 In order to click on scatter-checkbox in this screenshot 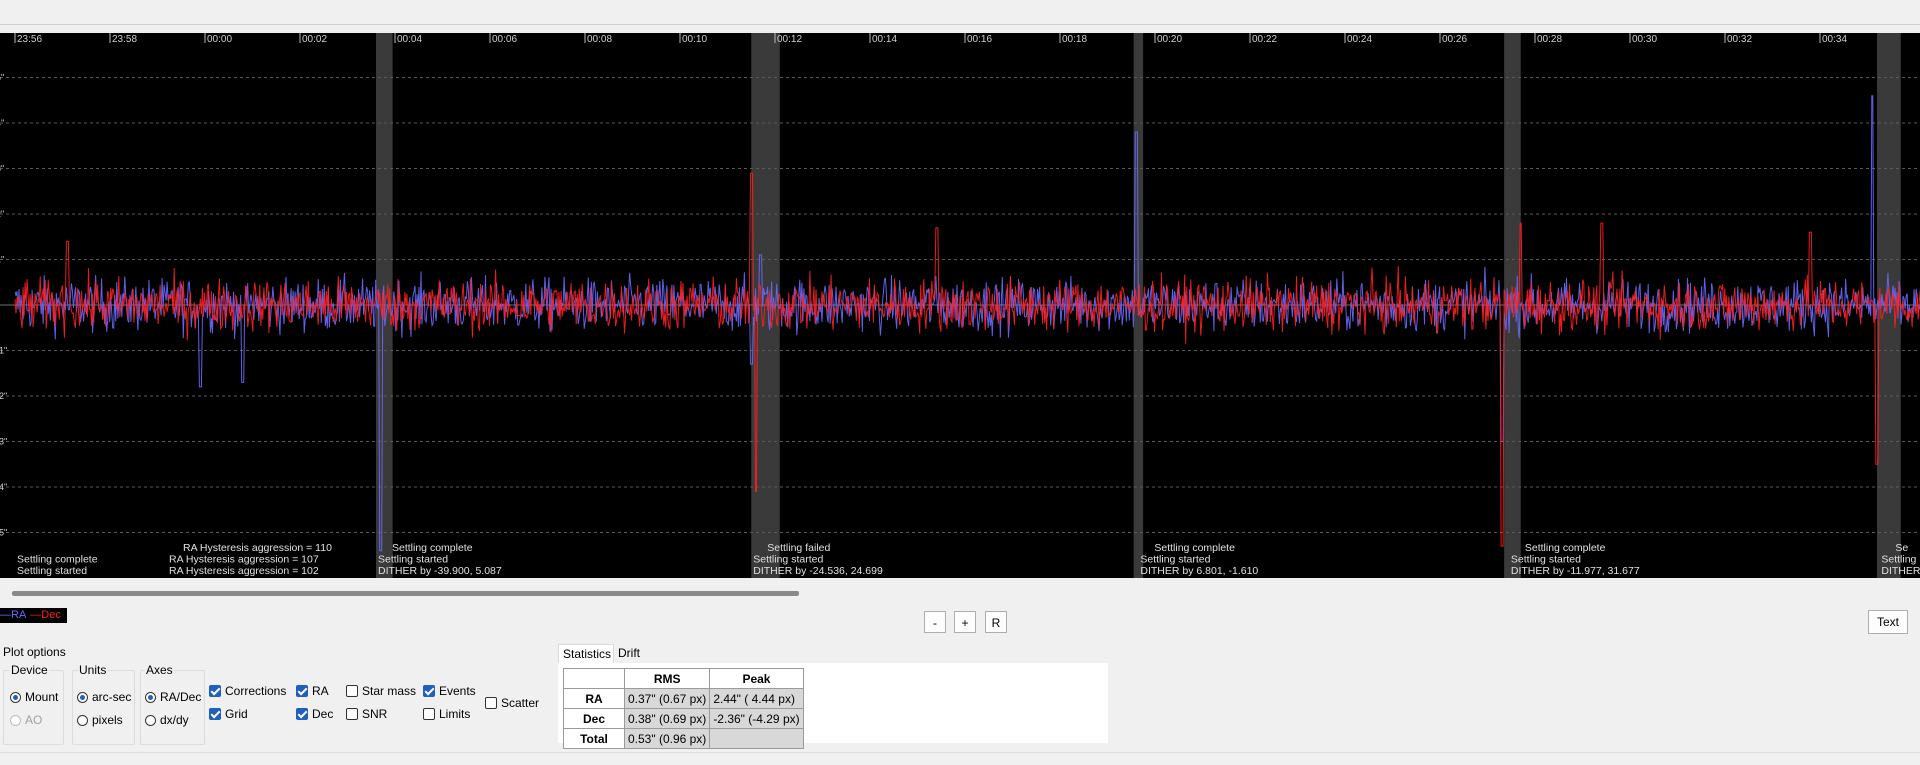, I will do `click(491, 703)`.